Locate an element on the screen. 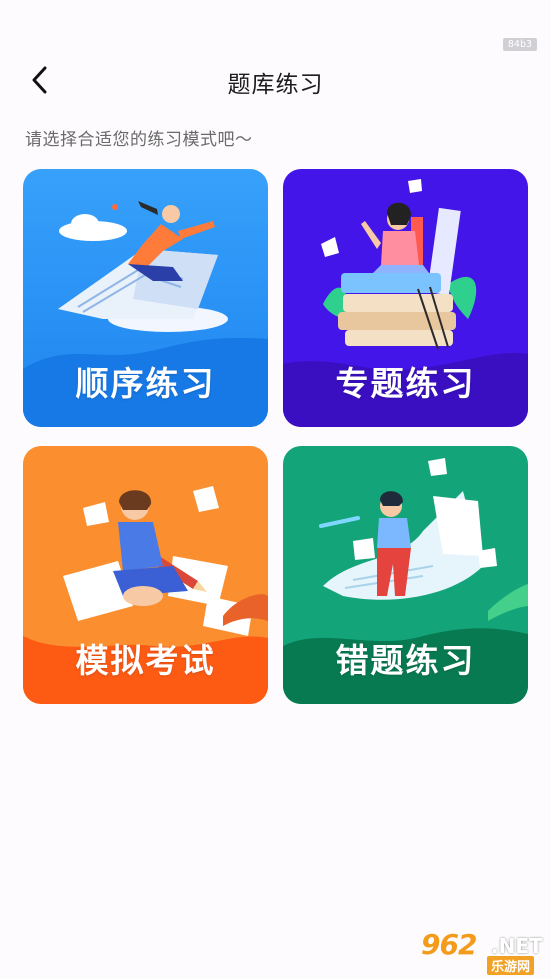  sequential-practice-card: 顺序练习 is located at coordinates (145, 298).